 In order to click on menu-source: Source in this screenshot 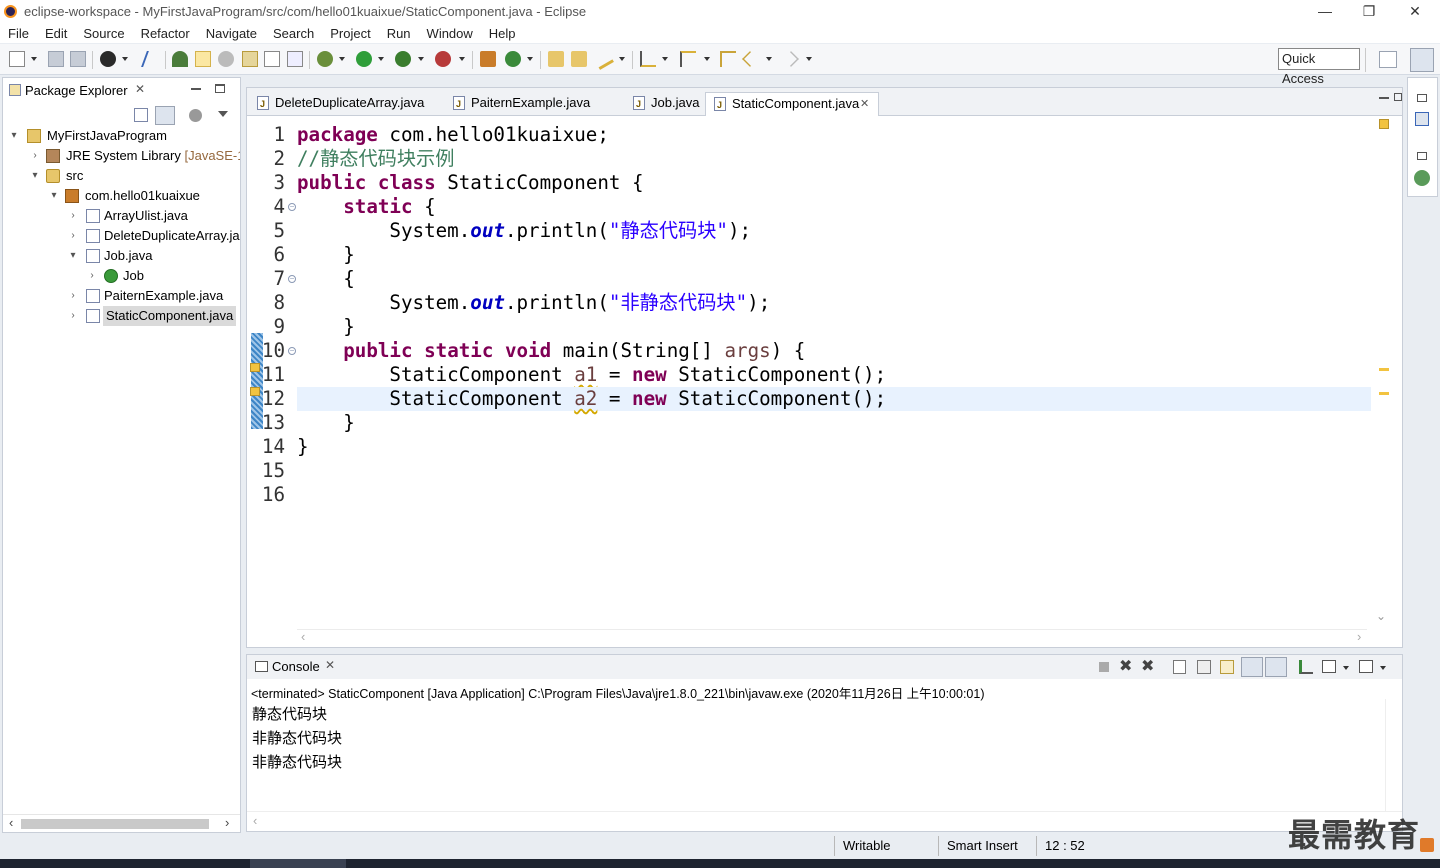, I will do `click(103, 33)`.